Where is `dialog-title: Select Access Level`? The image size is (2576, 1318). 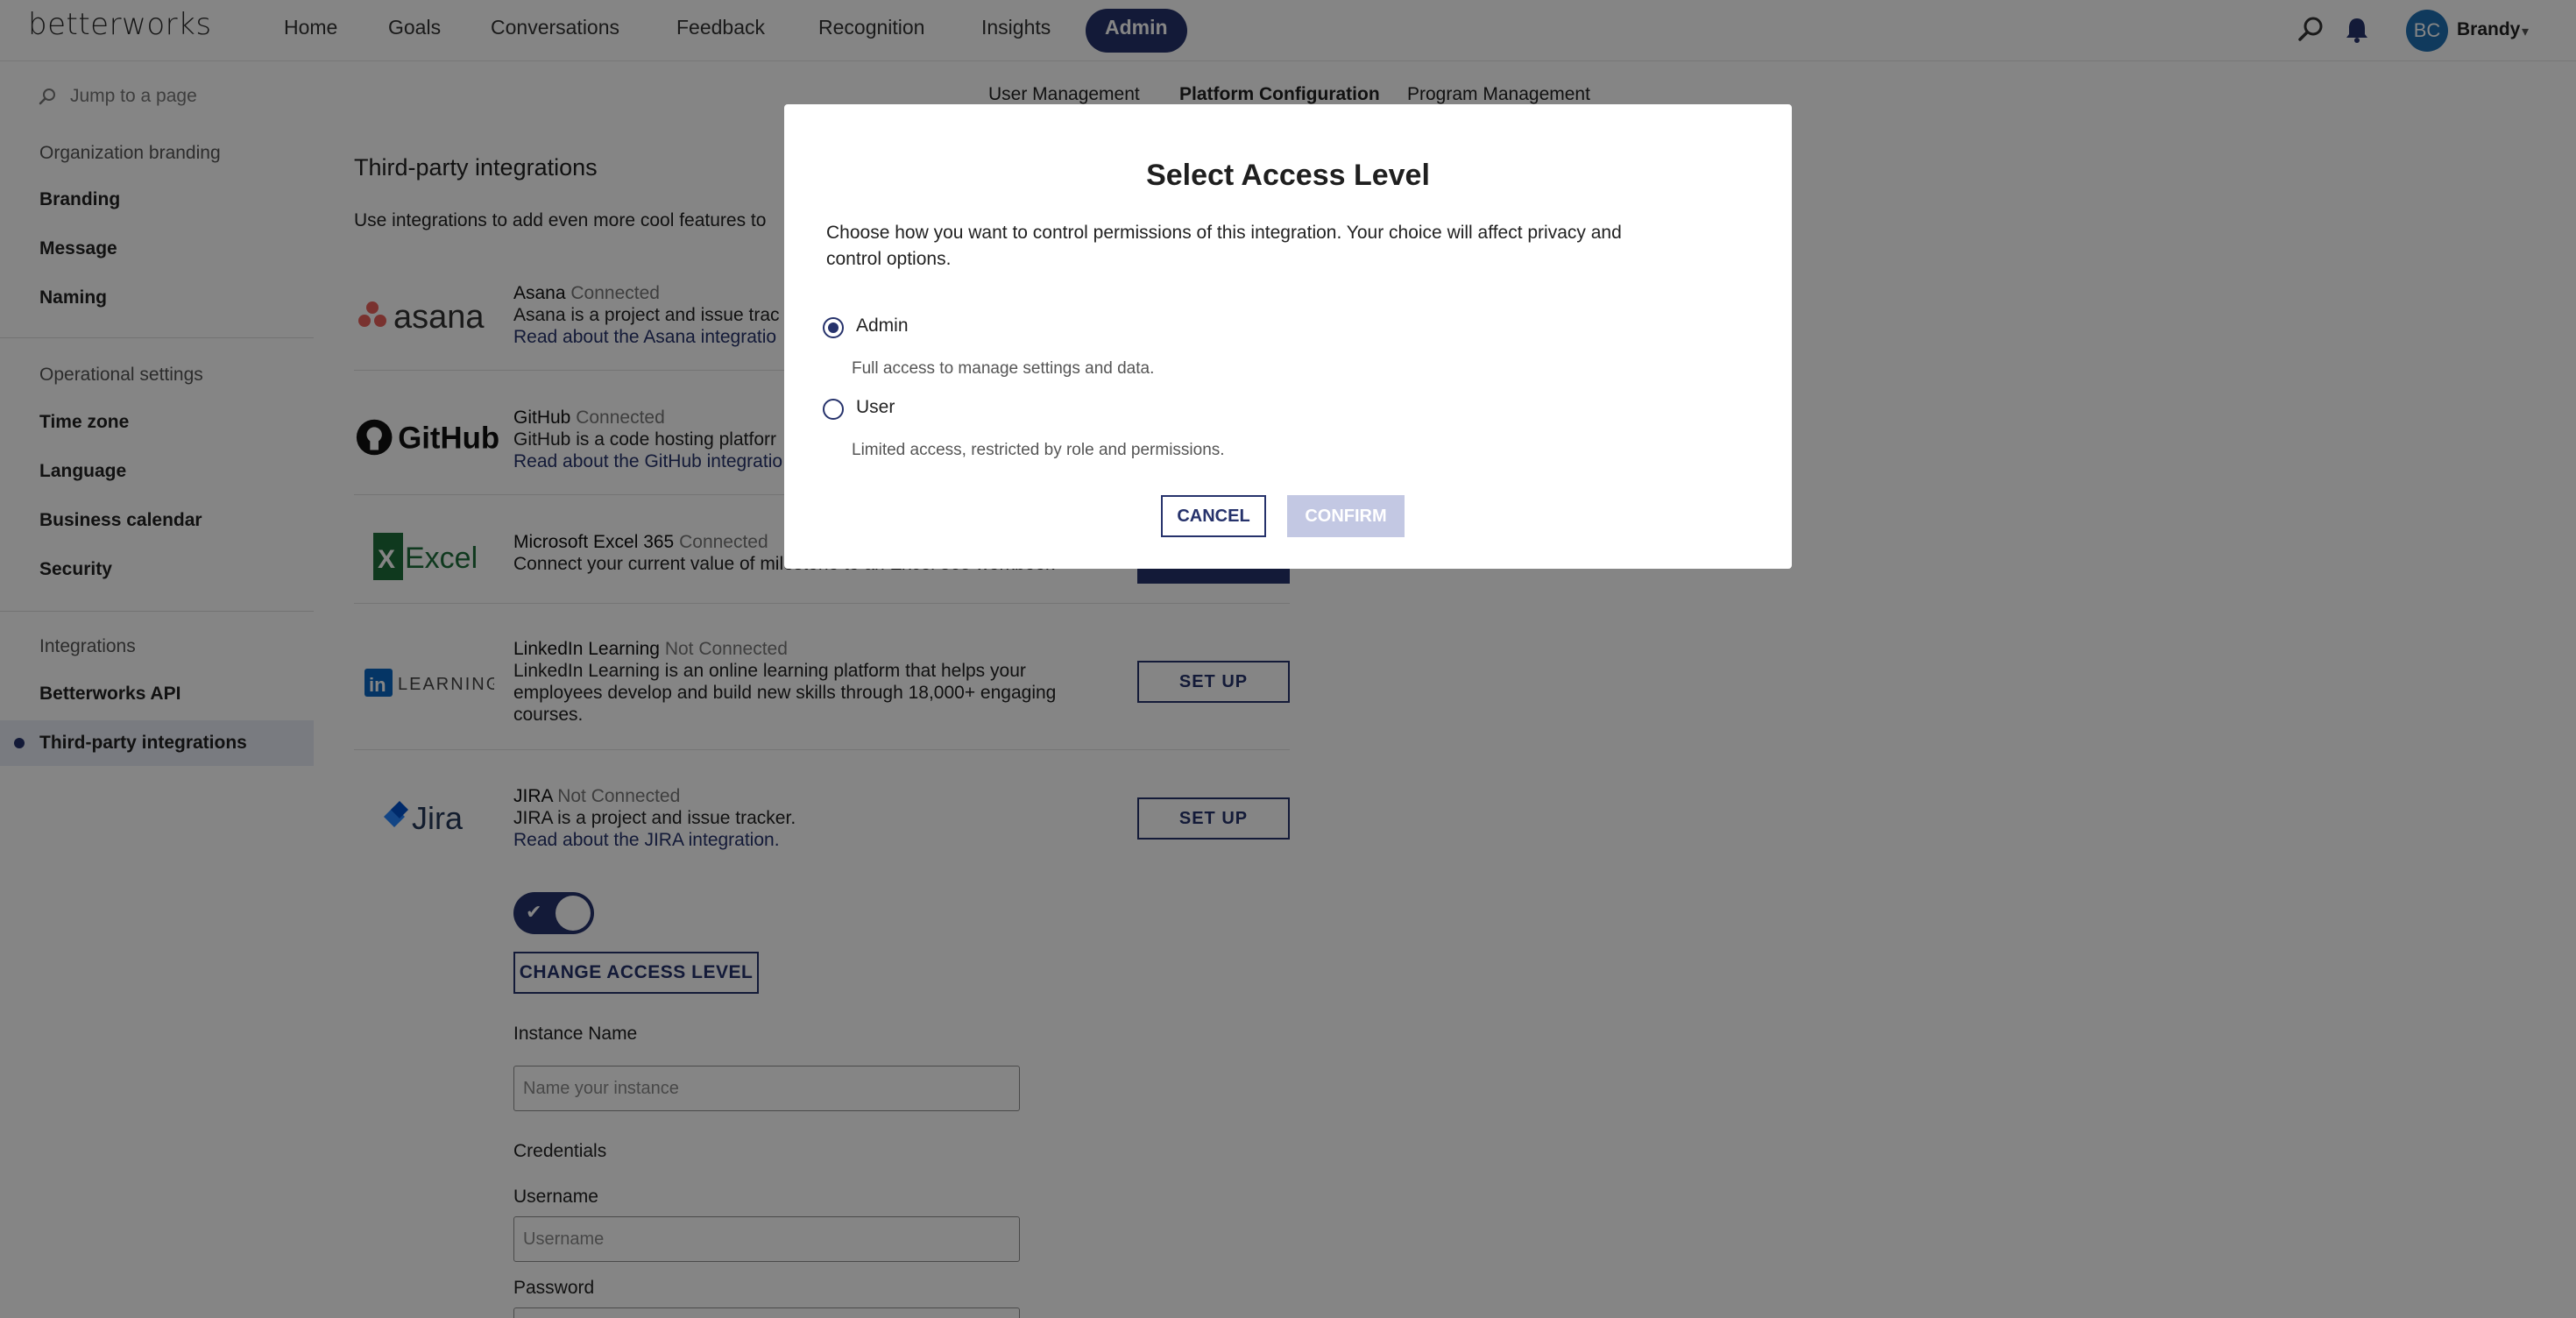
dialog-title: Select Access Level is located at coordinates (1288, 175).